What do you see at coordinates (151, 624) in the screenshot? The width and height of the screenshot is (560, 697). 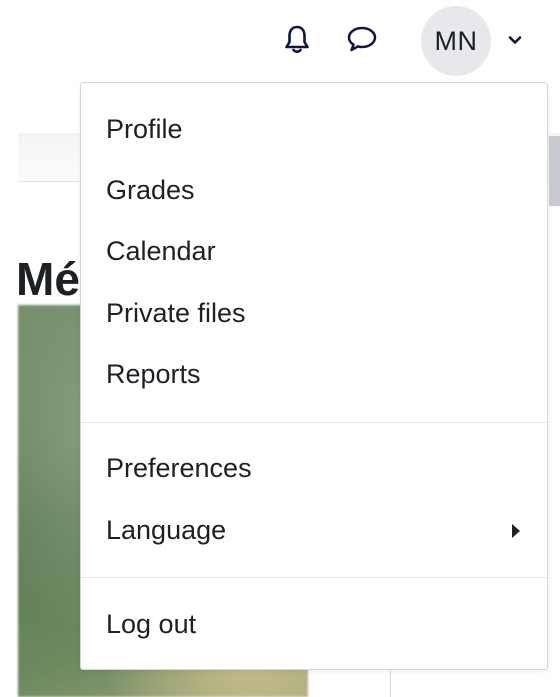 I see `menu-item-log-out: Log out` at bounding box center [151, 624].